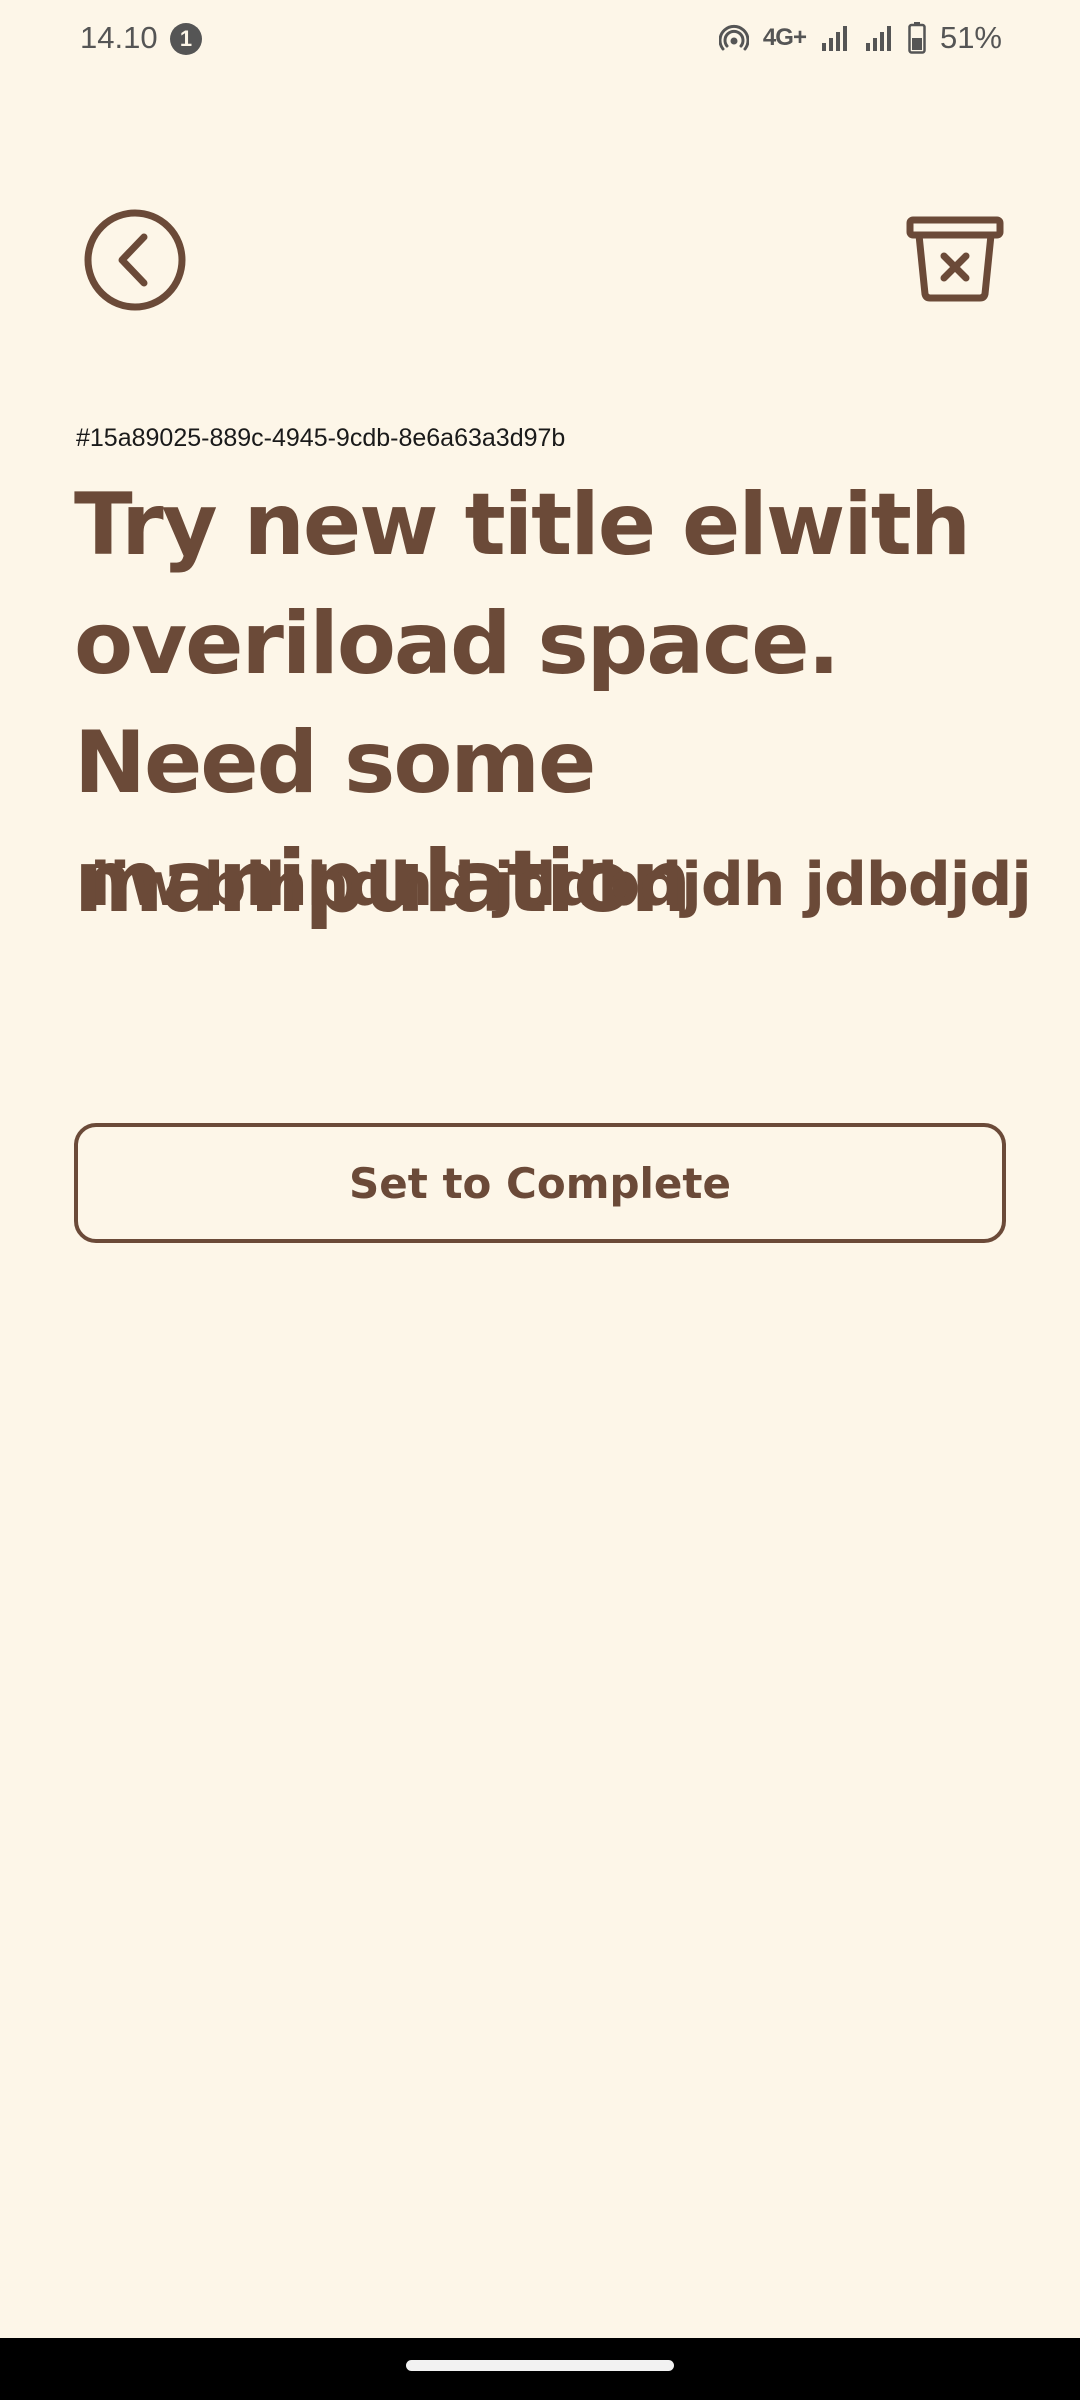 This screenshot has width=1080, height=2400. I want to click on home-indicator, so click(540, 2365).